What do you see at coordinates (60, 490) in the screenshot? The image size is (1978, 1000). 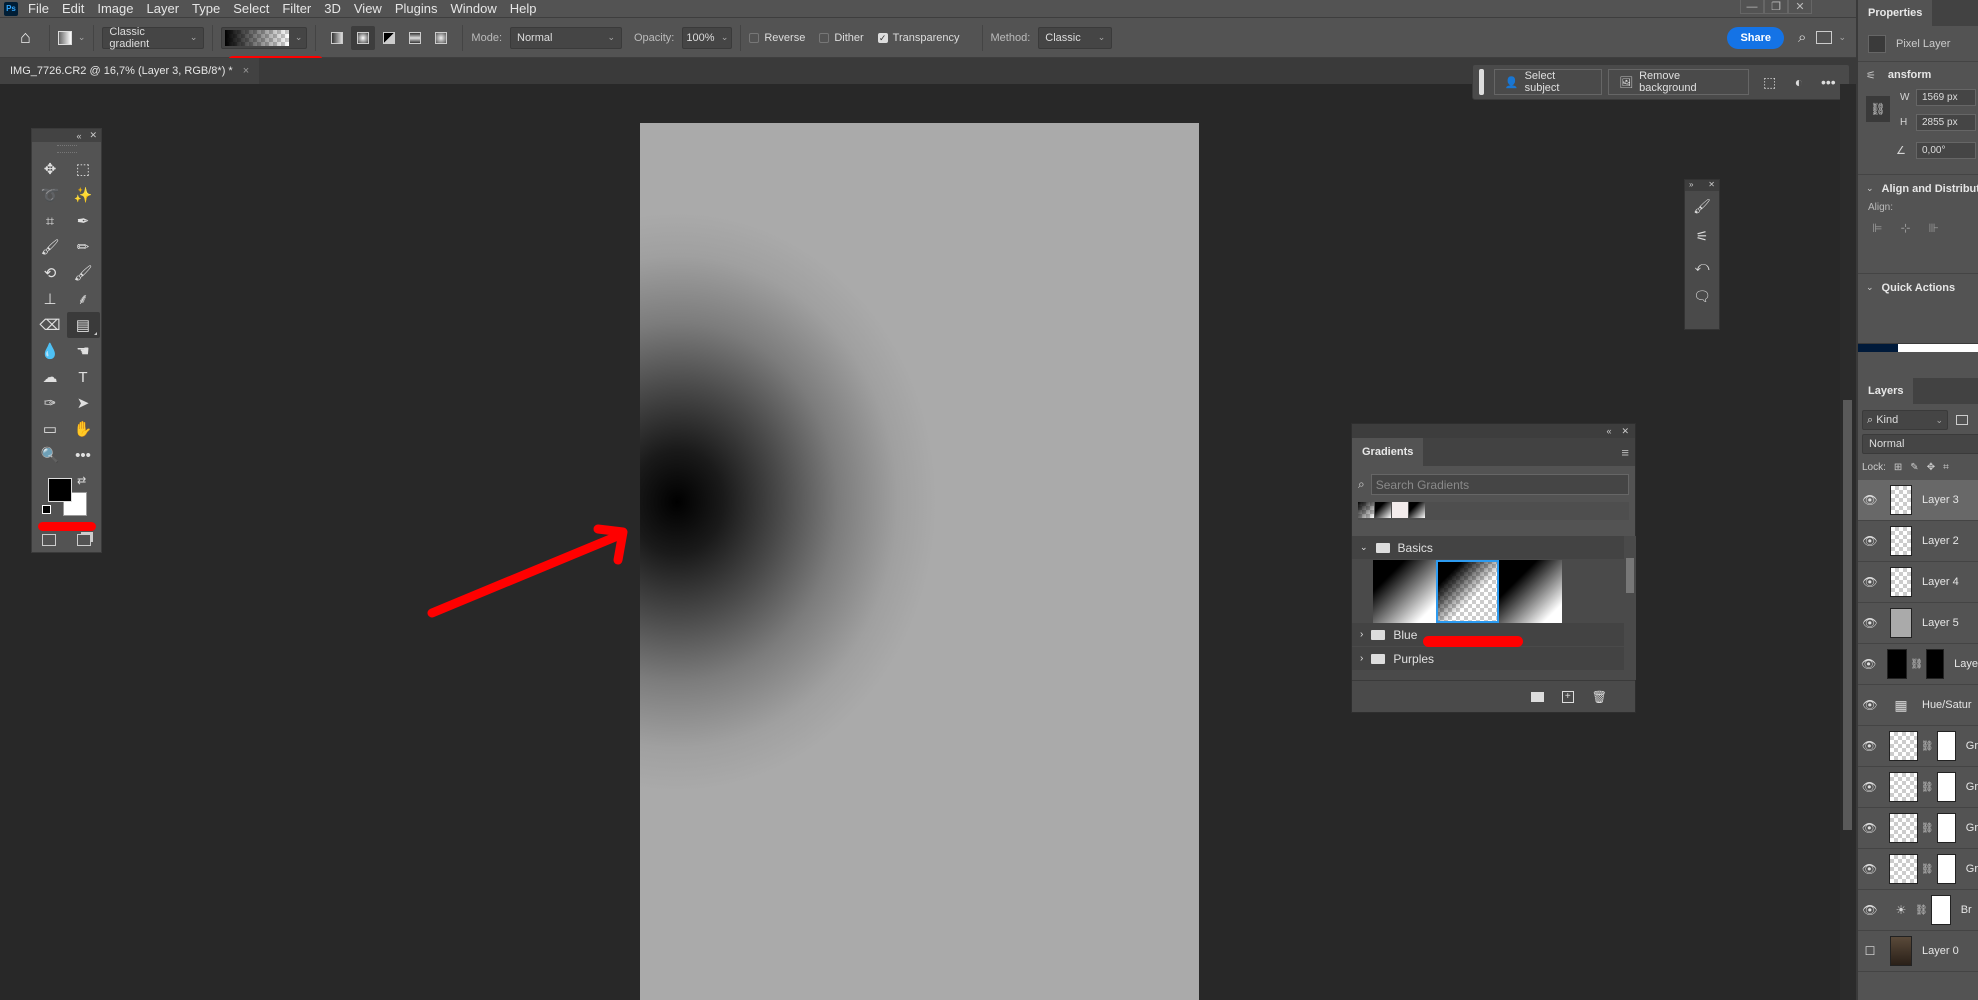 I see `foreground-color` at bounding box center [60, 490].